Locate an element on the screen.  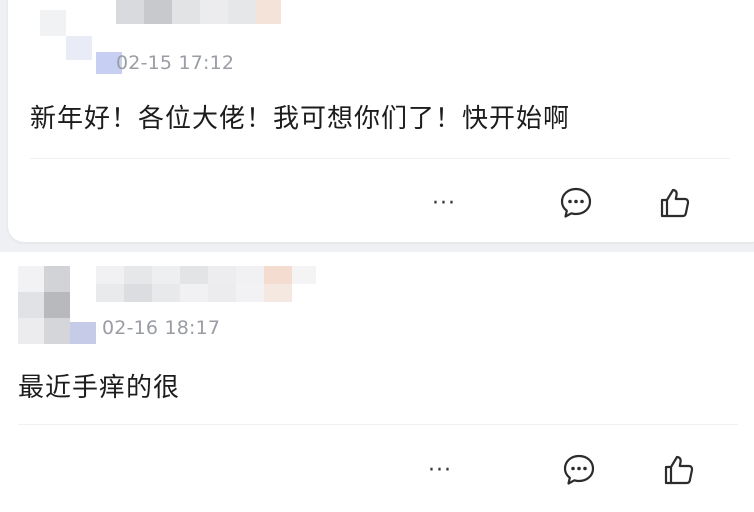
comment-text: 最近手痒的很 is located at coordinates (99, 388).